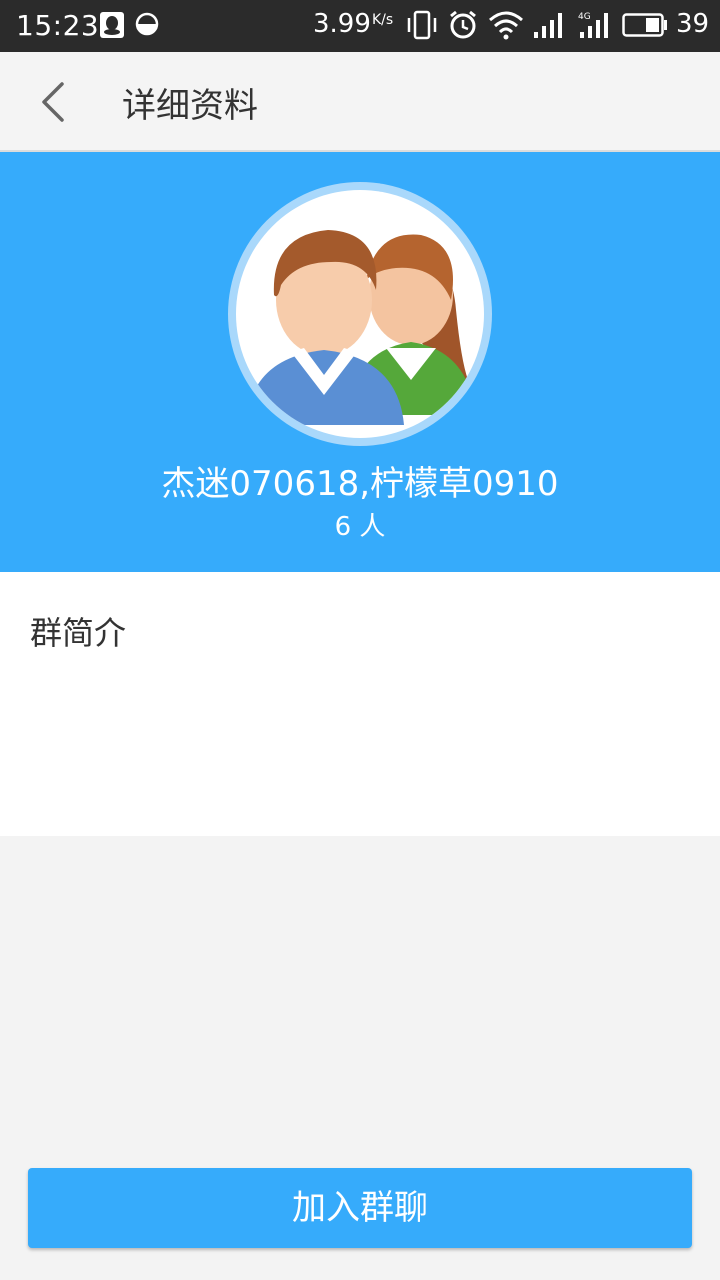 The height and width of the screenshot is (1280, 720). I want to click on top-app-bar: 详细资料, so click(360, 102).